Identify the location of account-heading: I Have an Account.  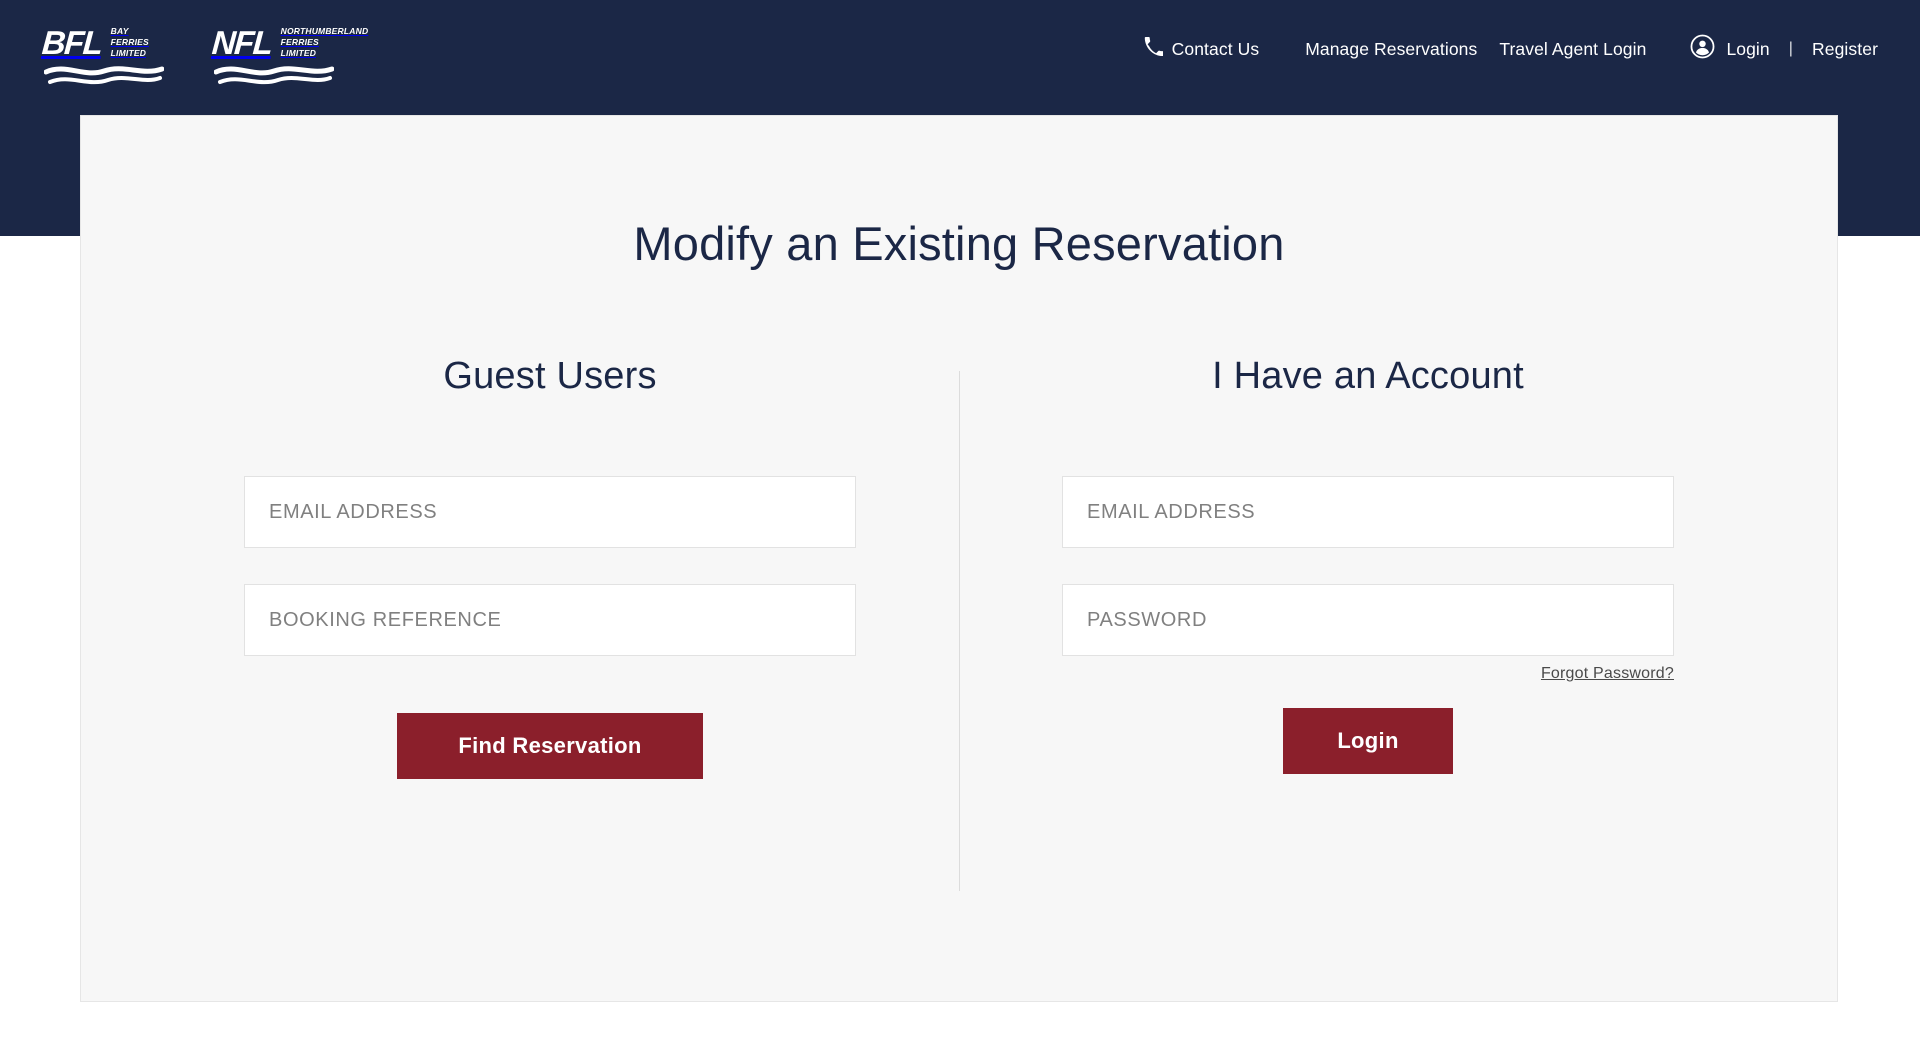
(1368, 376).